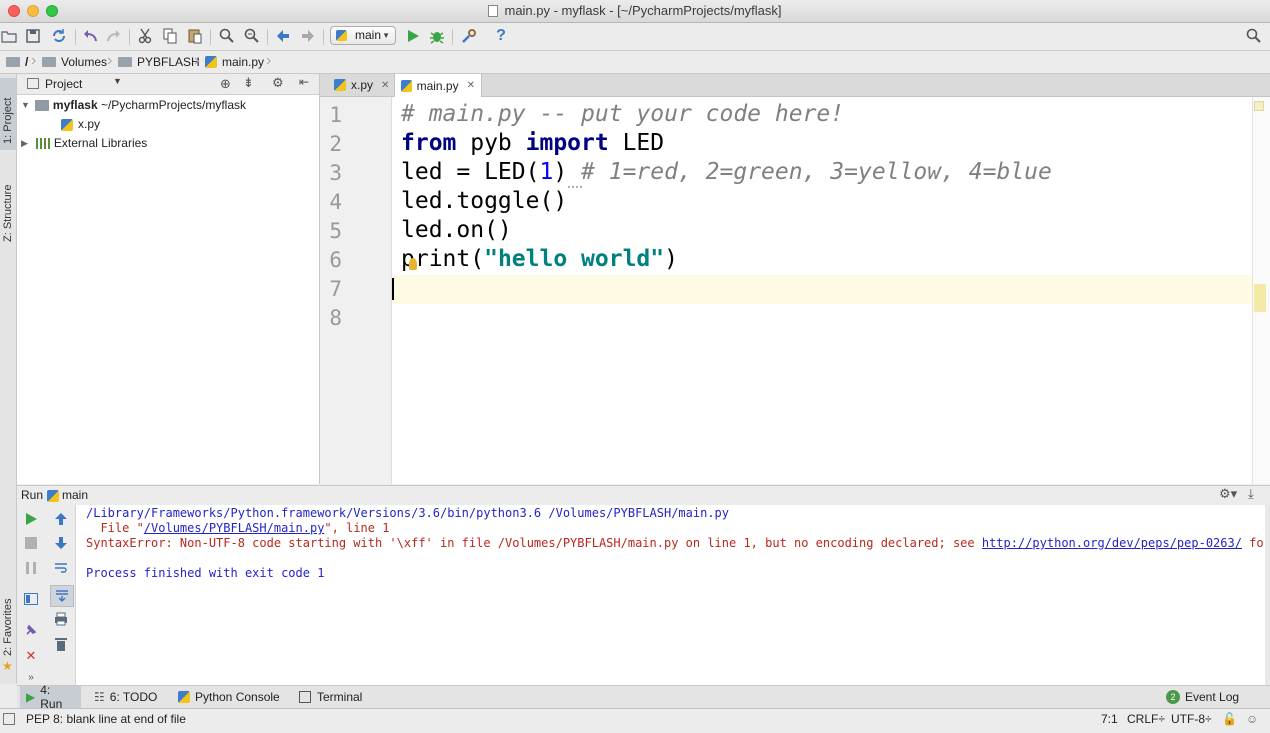  Describe the element at coordinates (335, 115) in the screenshot. I see `line-number: 1` at that location.